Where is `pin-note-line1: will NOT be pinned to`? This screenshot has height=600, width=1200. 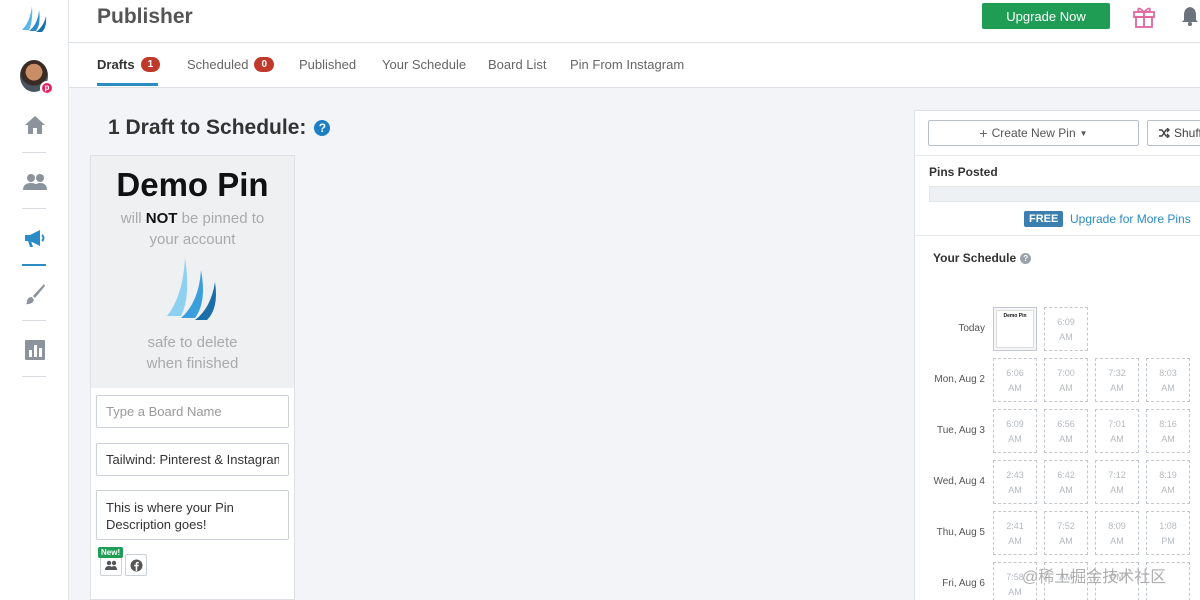
pin-note-line1: will NOT be pinned to is located at coordinates (192, 218).